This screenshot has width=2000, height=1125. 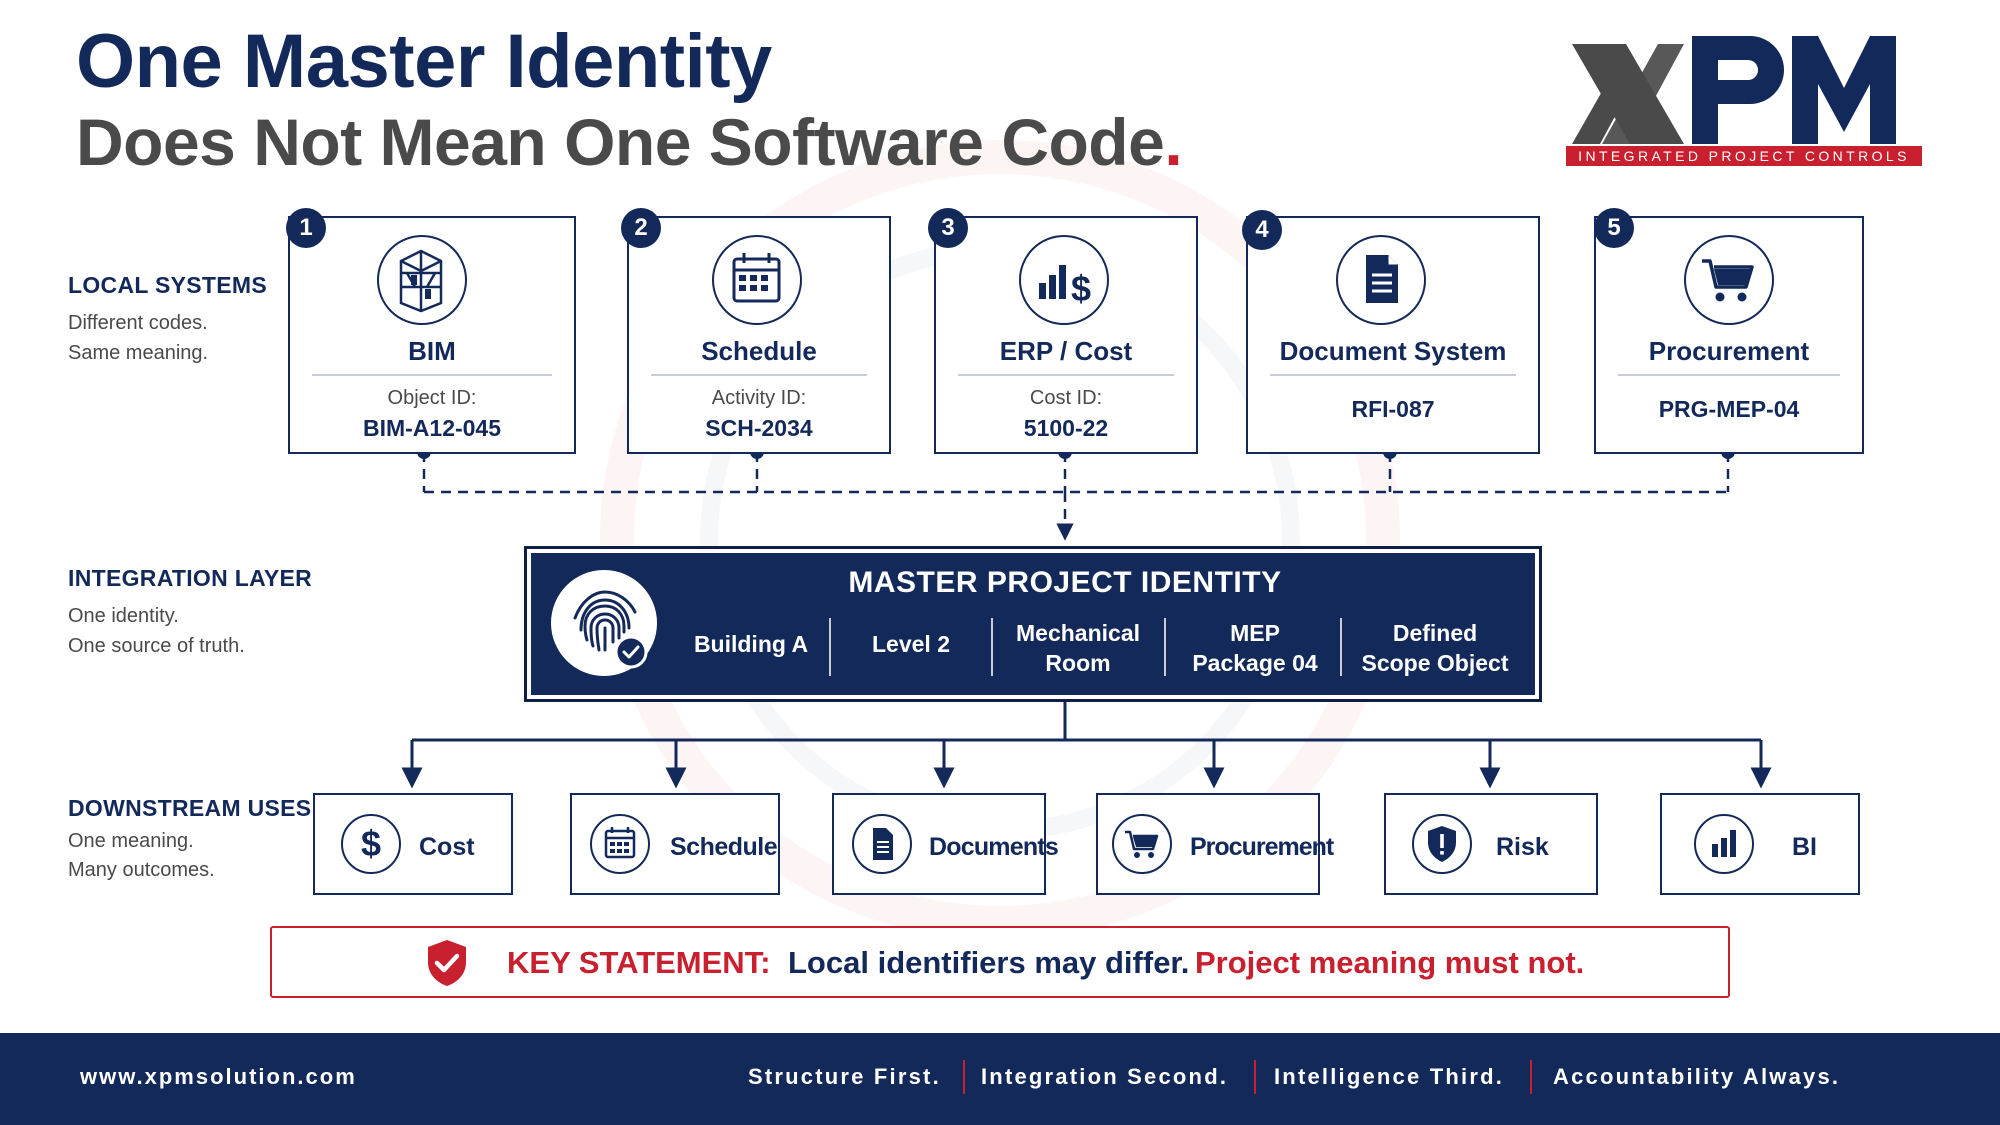 I want to click on system-title: BIM, so click(x=432, y=351).